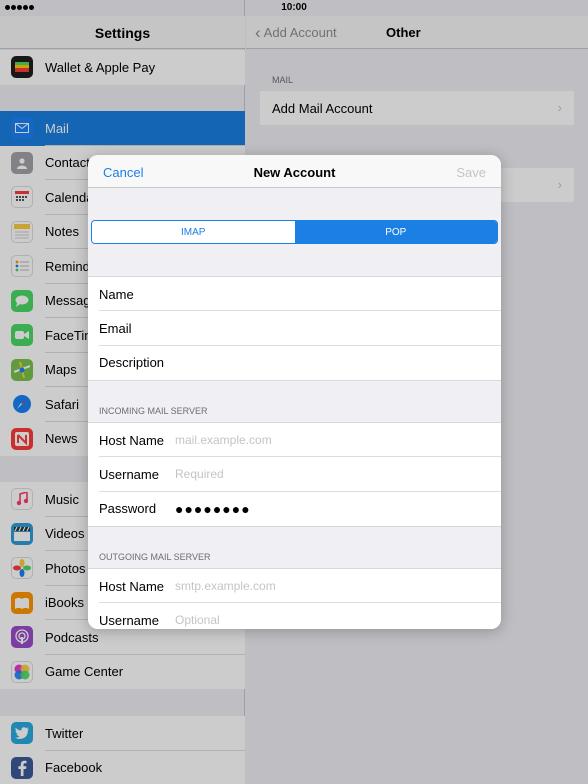 The width and height of the screenshot is (588, 784). I want to click on incoming-username-label: Username, so click(129, 474).